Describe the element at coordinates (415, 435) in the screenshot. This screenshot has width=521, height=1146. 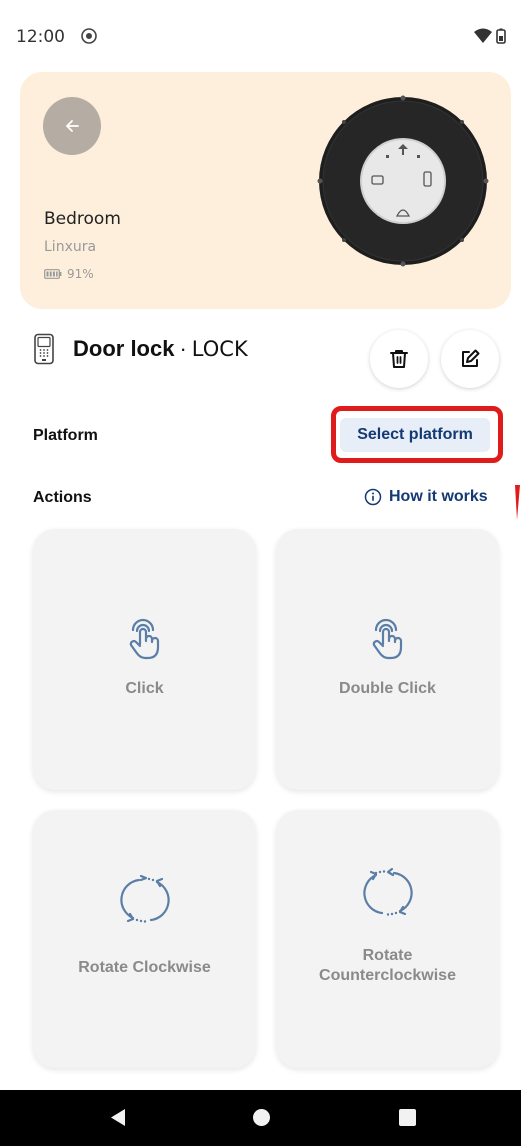
I see `select-platform-button: Select platform` at that location.